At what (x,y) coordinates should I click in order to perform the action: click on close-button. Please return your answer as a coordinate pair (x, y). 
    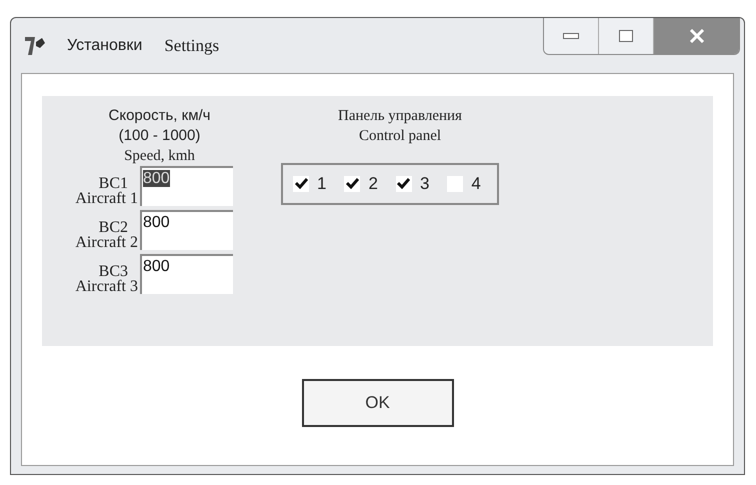
    Looking at the image, I should click on (696, 36).